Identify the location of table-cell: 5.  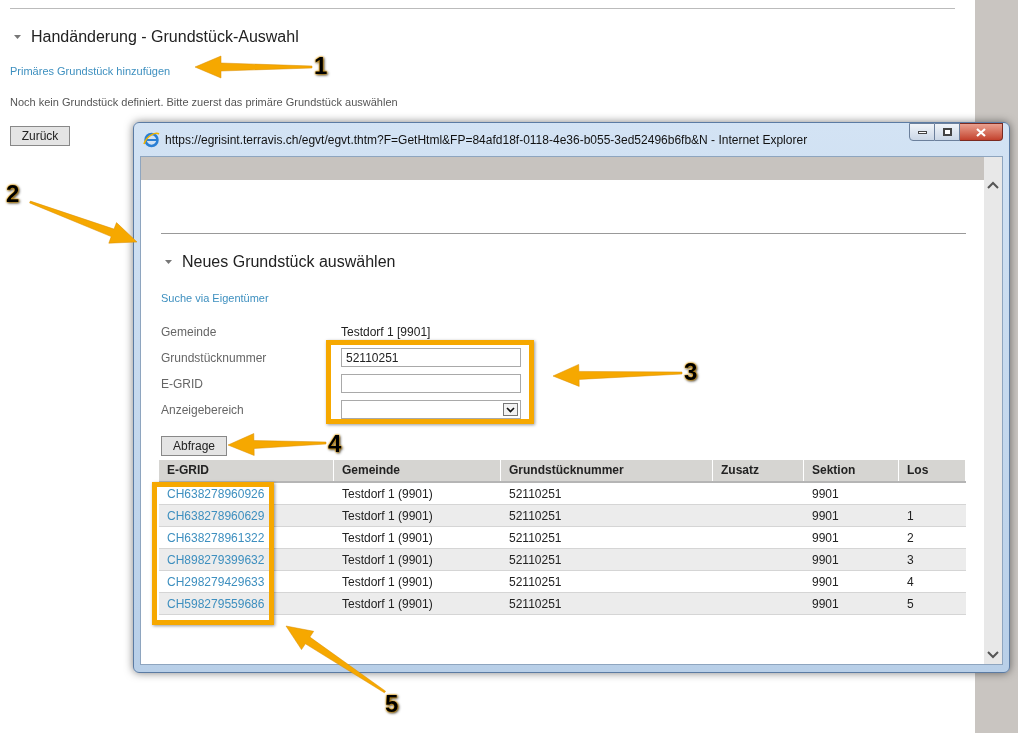
(910, 604).